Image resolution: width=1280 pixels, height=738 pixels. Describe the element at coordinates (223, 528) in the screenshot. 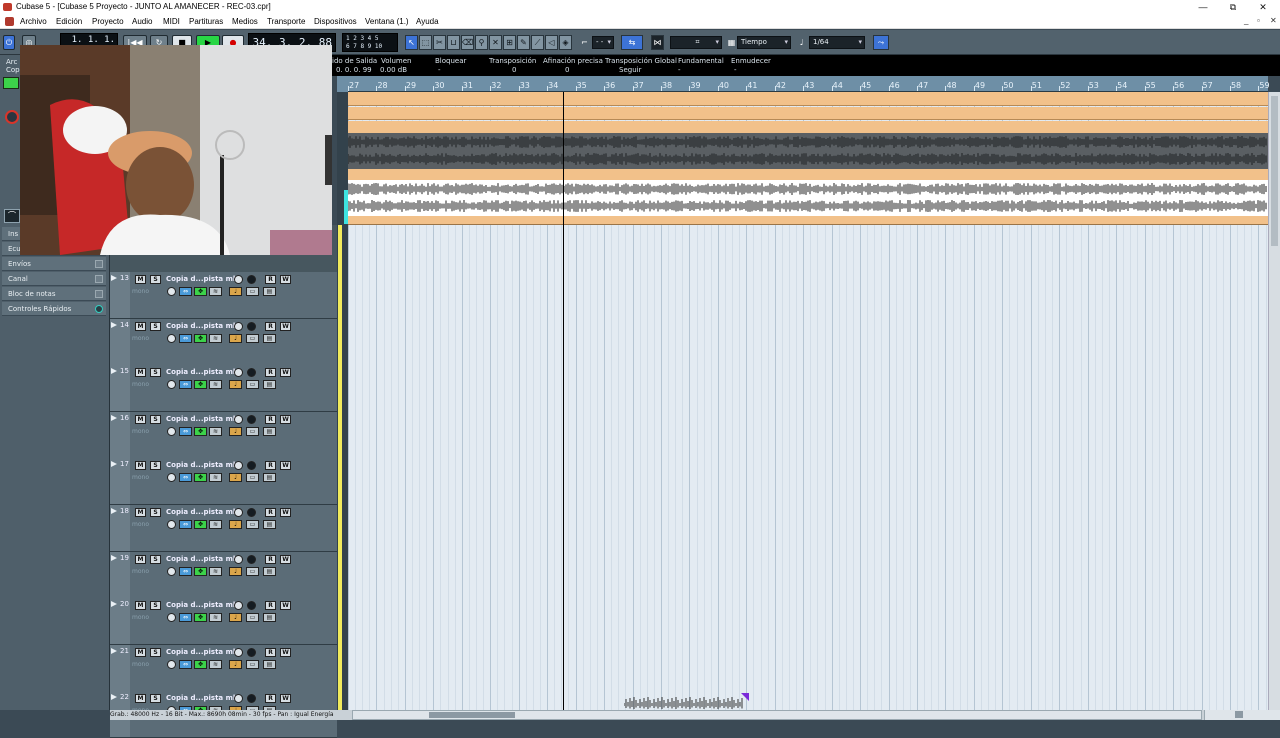

I see `track-row: 18 M S Copia d...pista mk R Wmono e ⇔ ✥ ≋ ♩ ▭ ▤` at that location.